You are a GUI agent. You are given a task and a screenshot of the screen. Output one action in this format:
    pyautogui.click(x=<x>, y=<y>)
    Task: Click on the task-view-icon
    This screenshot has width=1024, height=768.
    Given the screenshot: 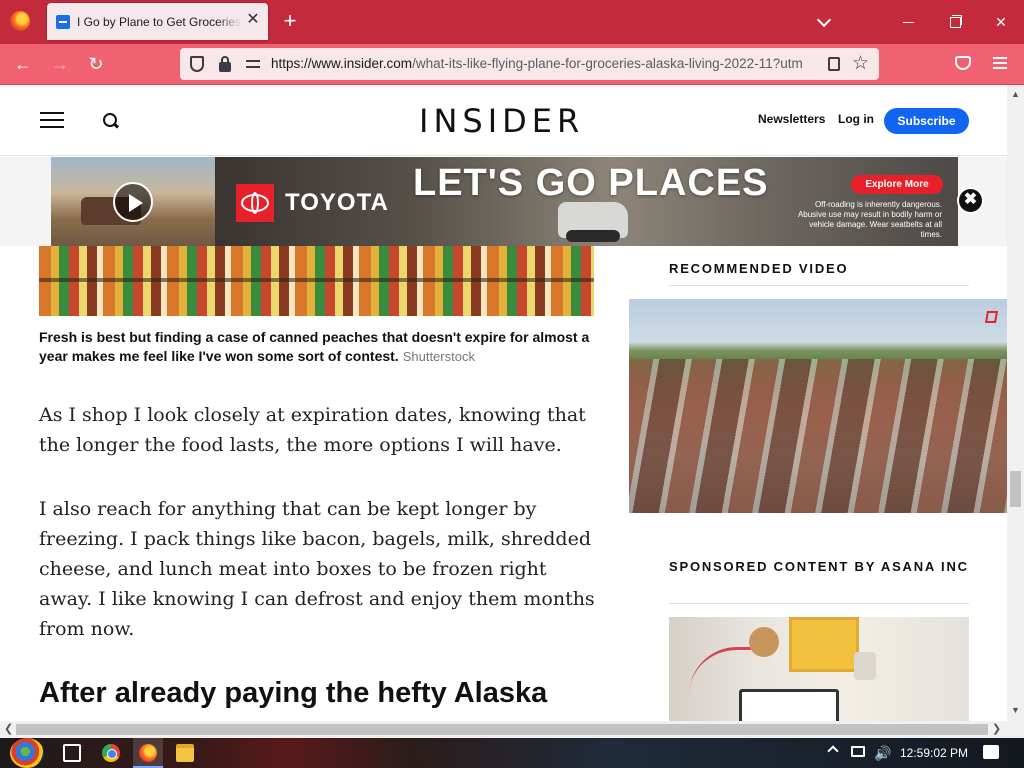 What is the action you would take?
    pyautogui.click(x=72, y=753)
    